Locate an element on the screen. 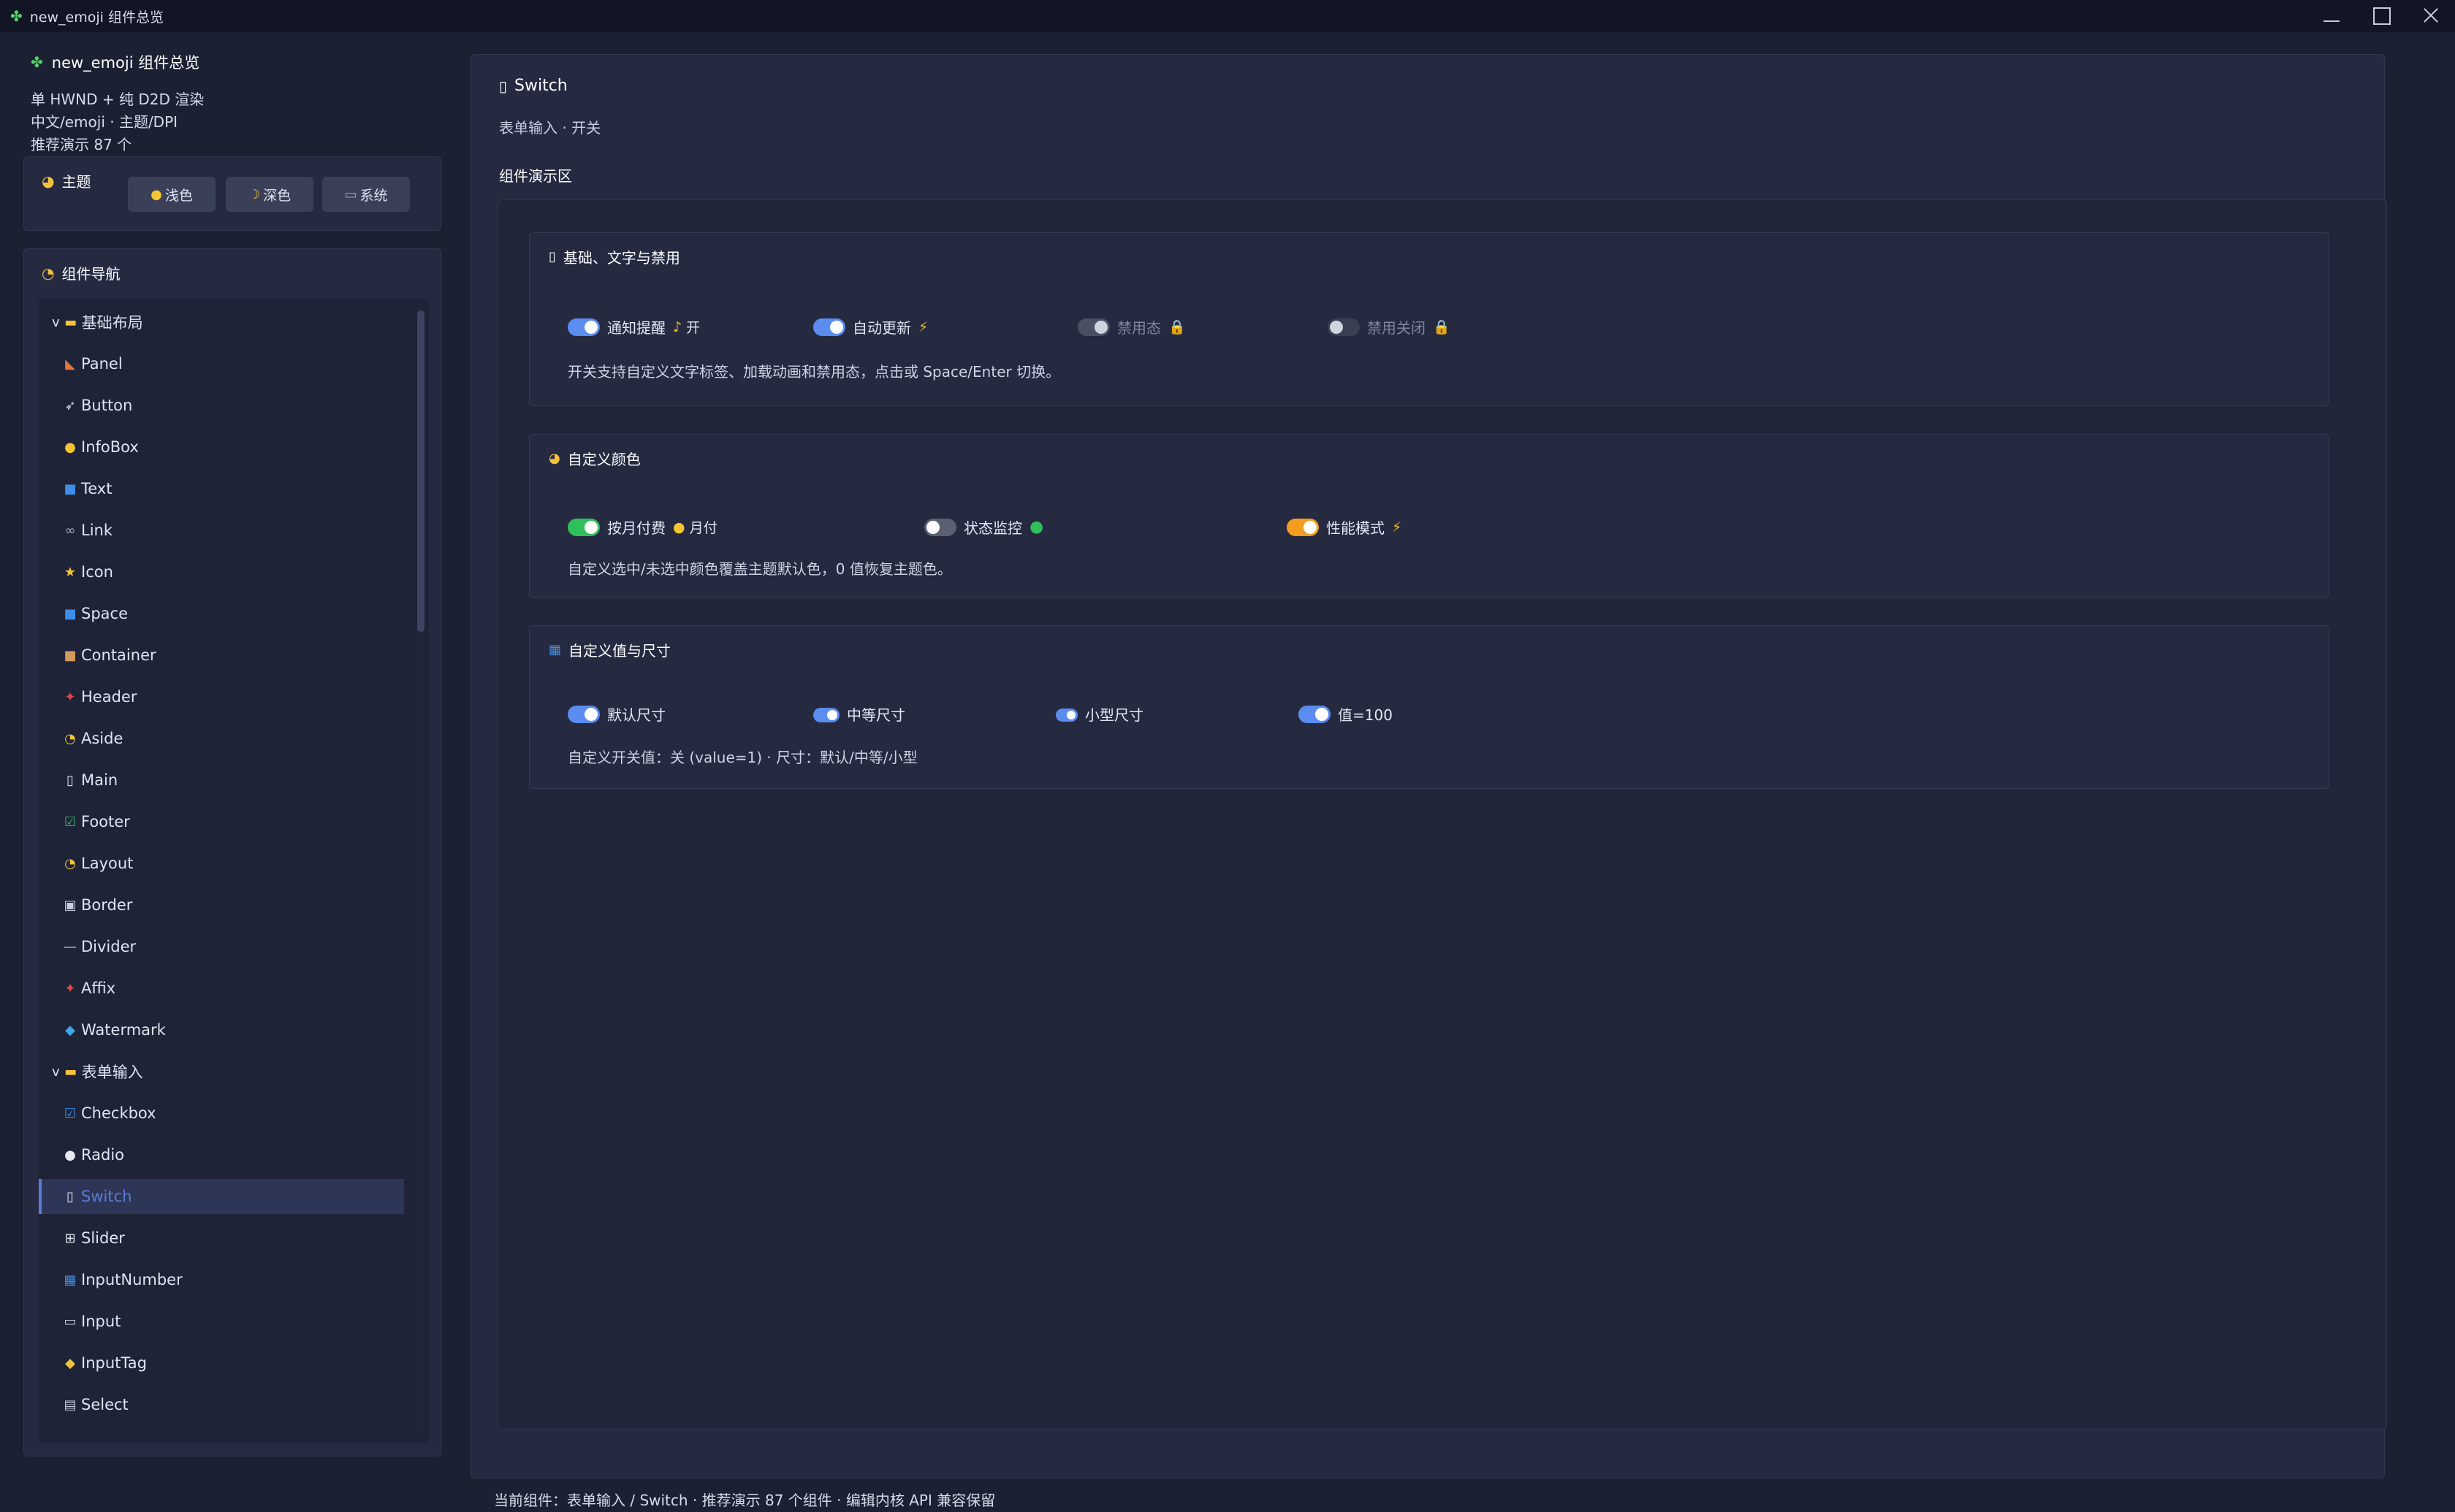 Image resolution: width=2455 pixels, height=1512 pixels. pin-icon: ✦ is located at coordinates (70, 697).